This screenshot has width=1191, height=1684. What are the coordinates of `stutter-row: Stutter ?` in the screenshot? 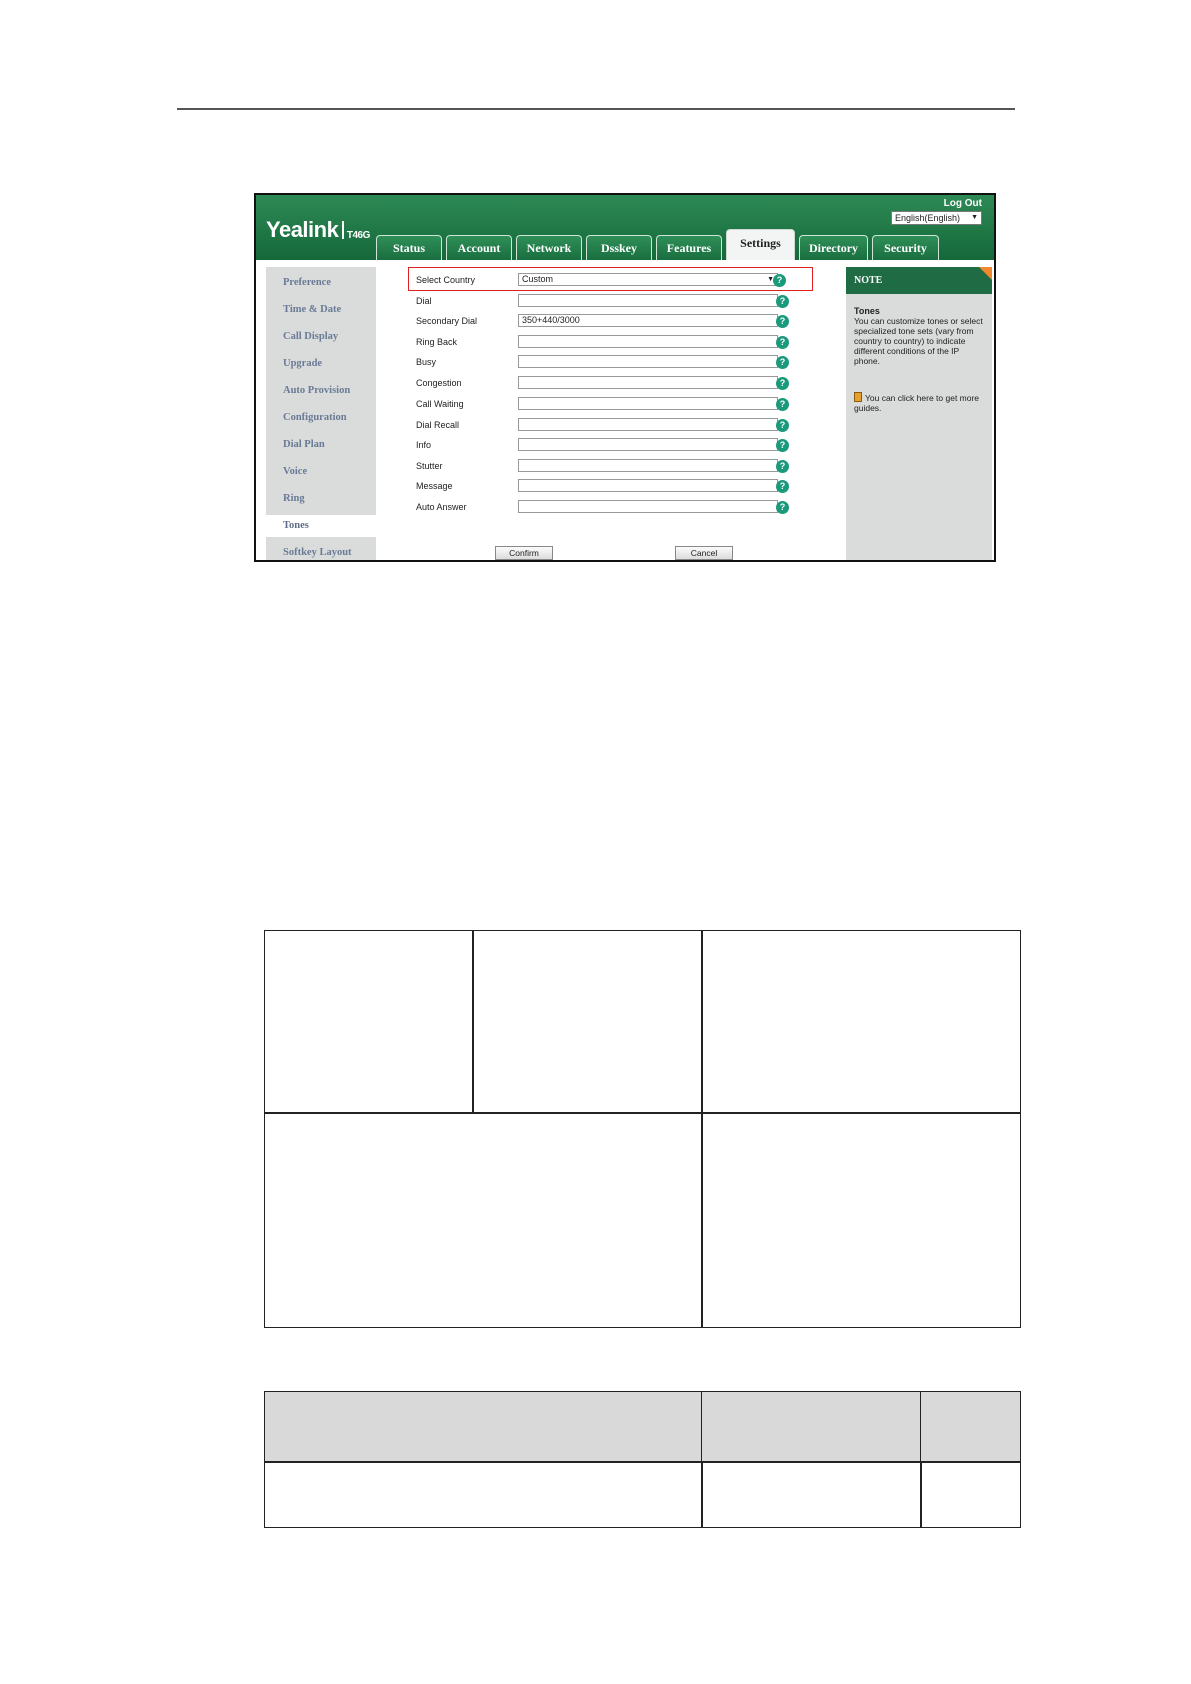 It's located at (591, 468).